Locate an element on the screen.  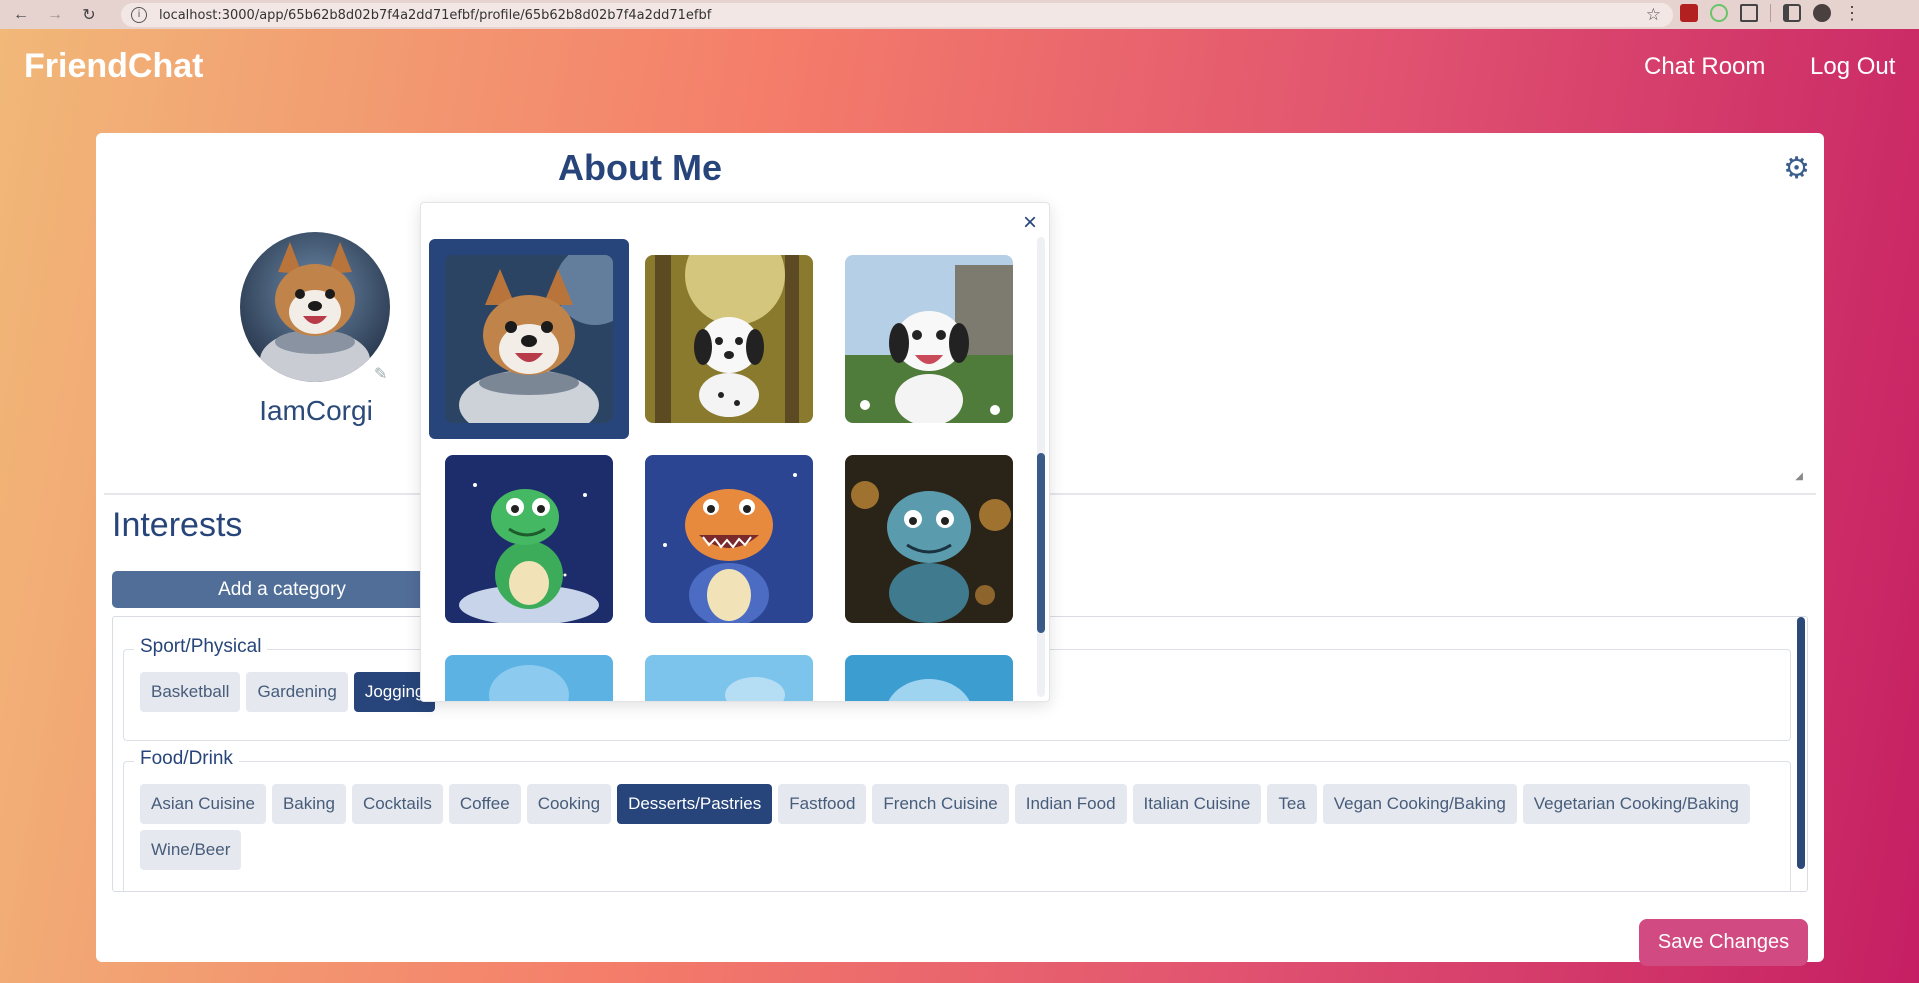
picker-scrollbar is located at coordinates (1041, 543).